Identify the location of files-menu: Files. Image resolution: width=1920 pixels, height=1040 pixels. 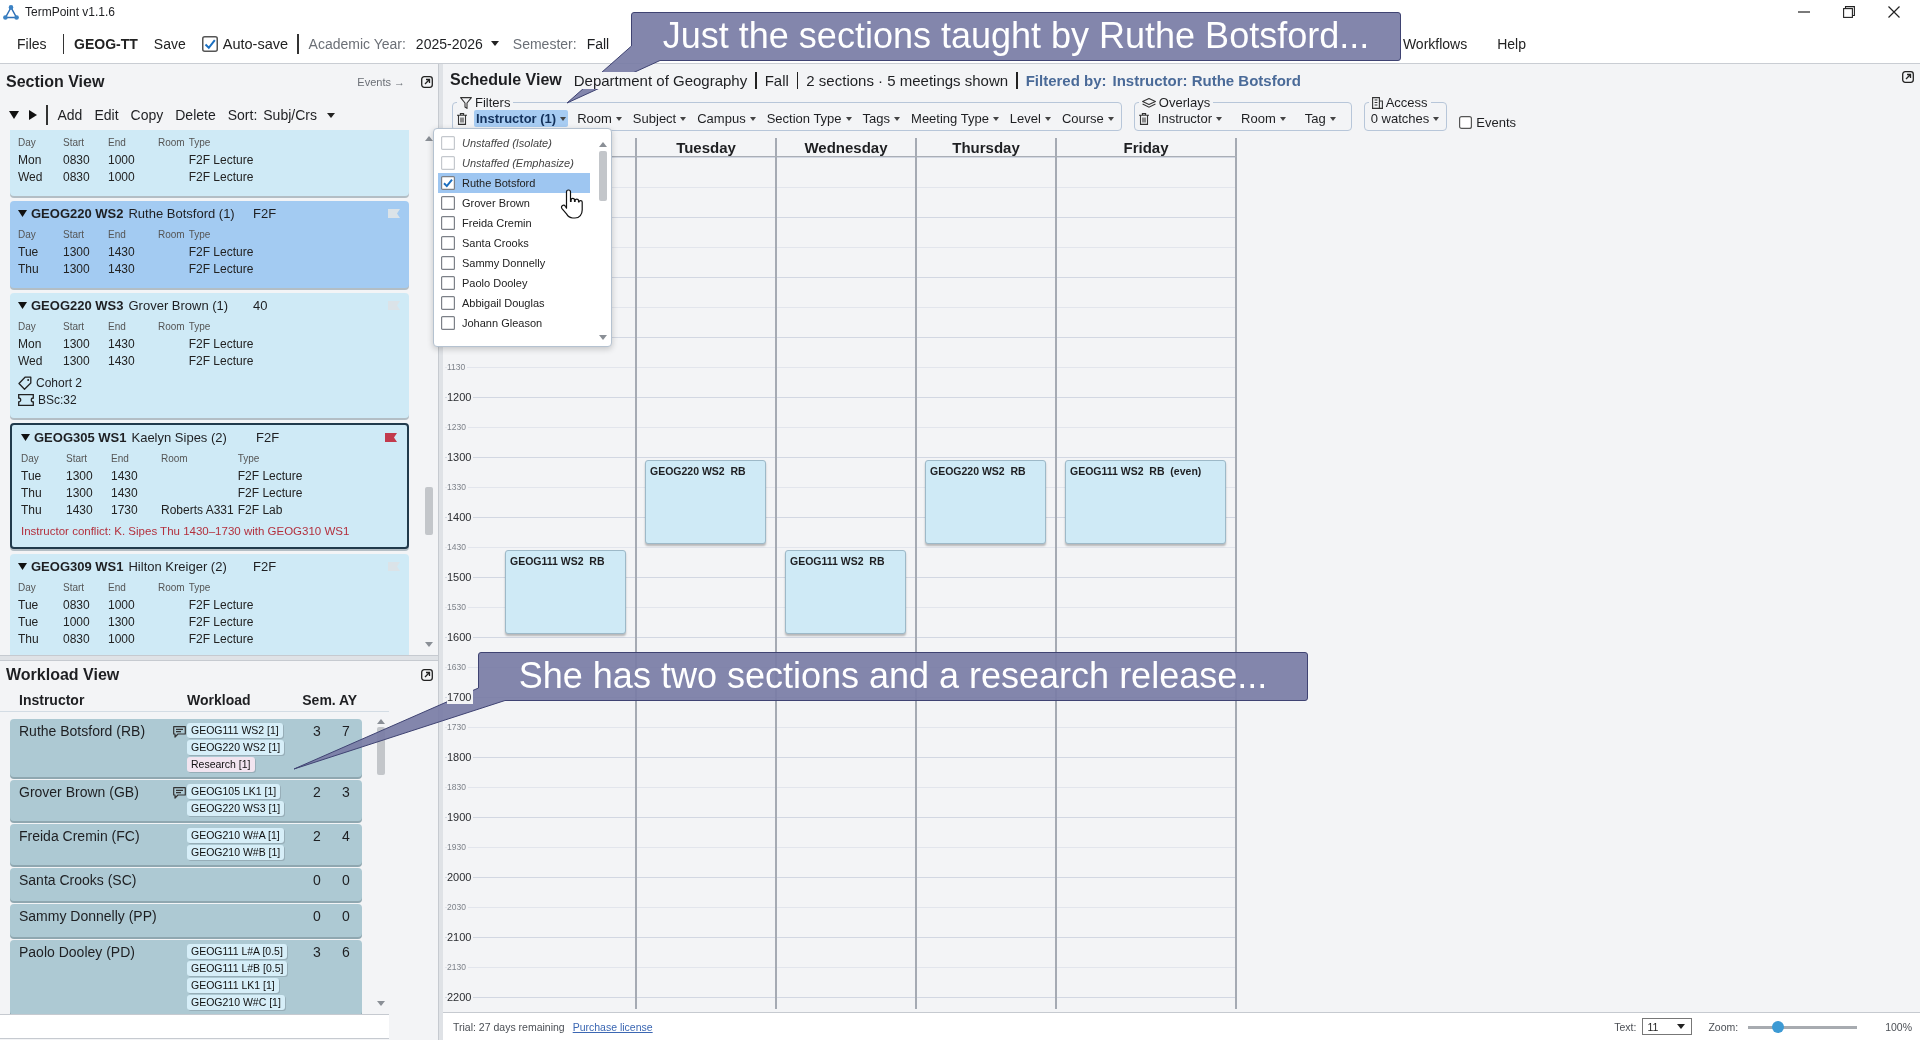
(32, 43).